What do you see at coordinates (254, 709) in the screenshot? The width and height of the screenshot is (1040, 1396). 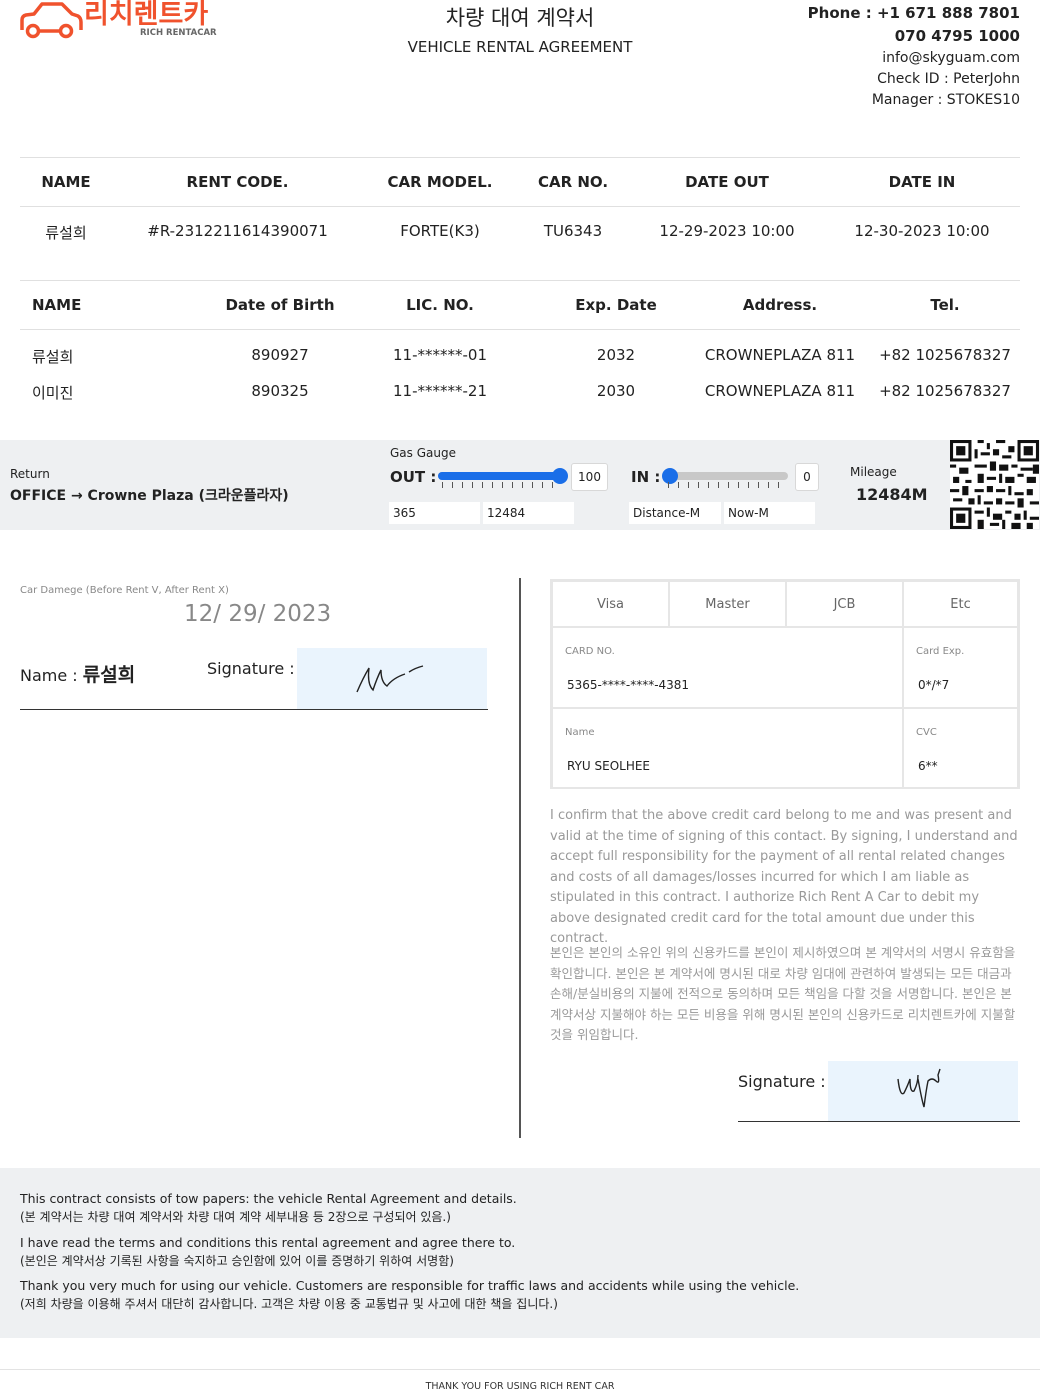 I see `signature-underline` at bounding box center [254, 709].